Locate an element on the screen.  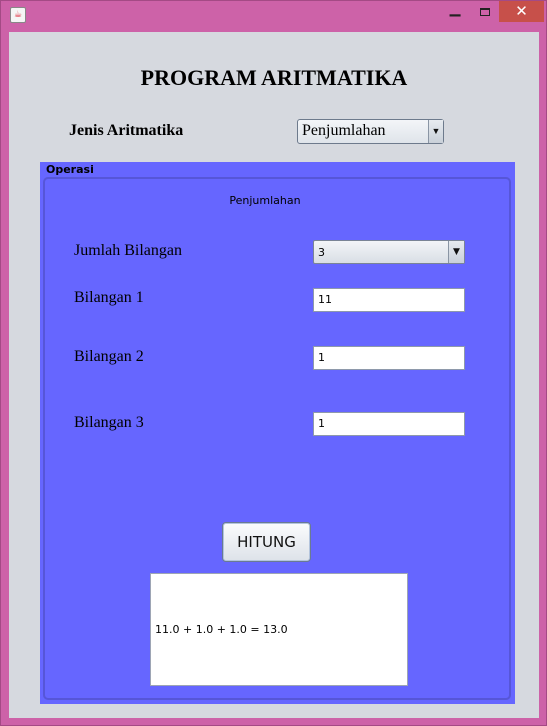
result-textarea: 11.0 + 1.0 + 1.0 = 13.0 is located at coordinates (279, 629).